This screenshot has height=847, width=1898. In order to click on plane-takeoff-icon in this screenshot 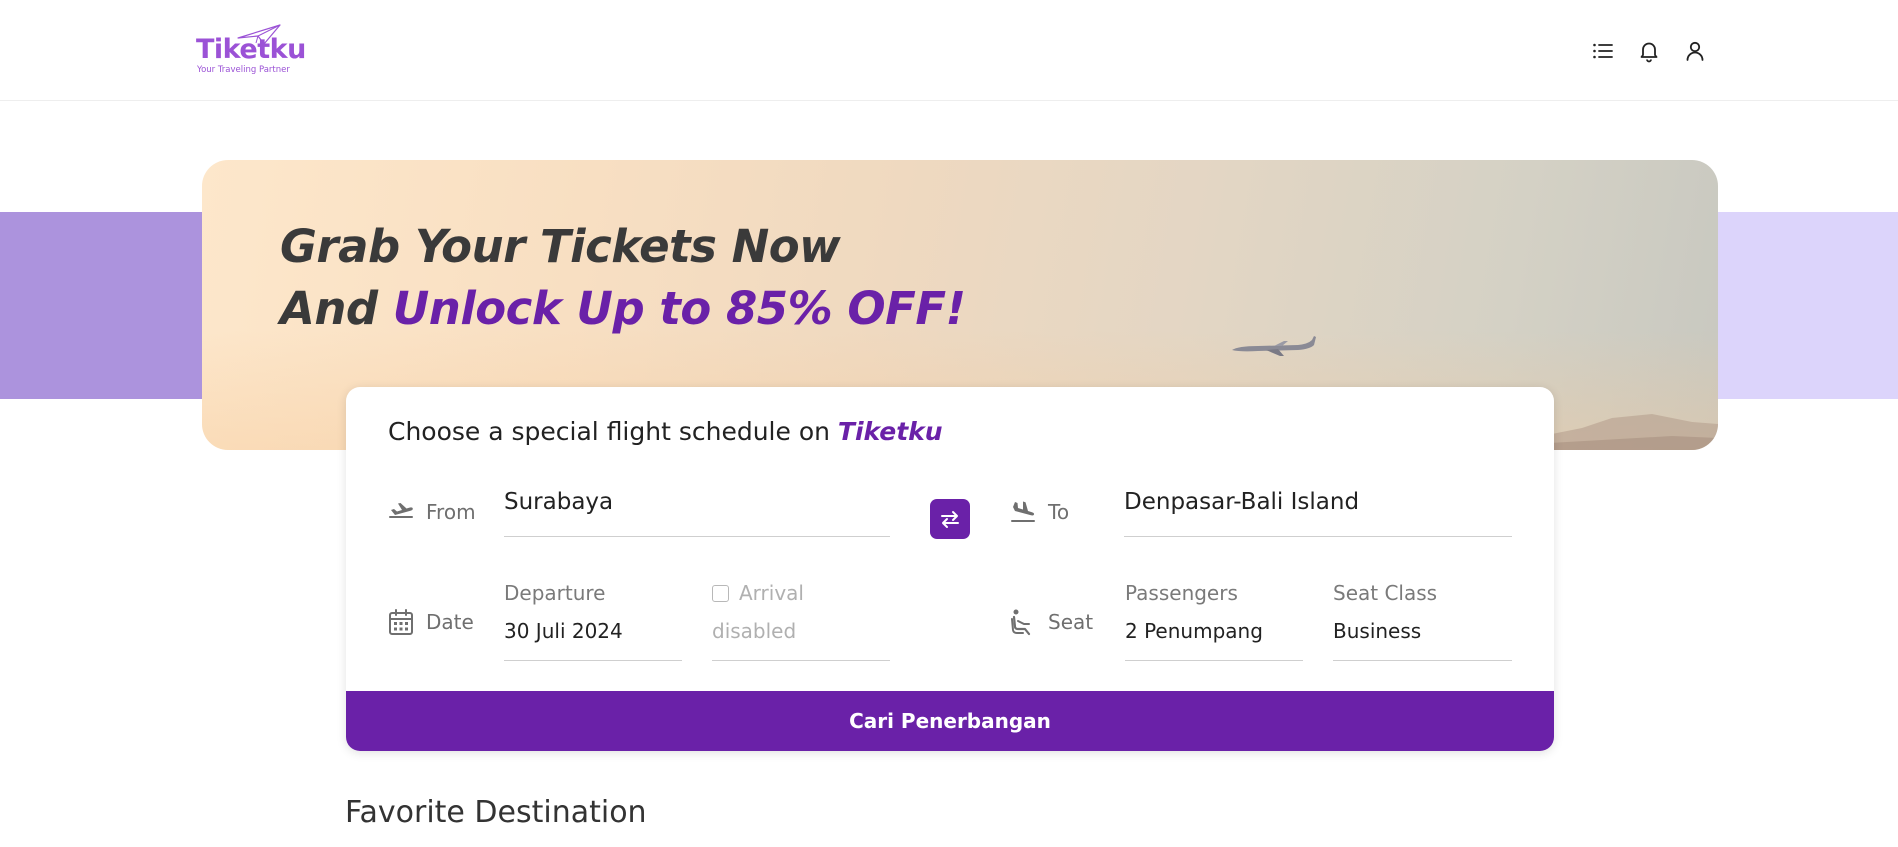, I will do `click(401, 510)`.